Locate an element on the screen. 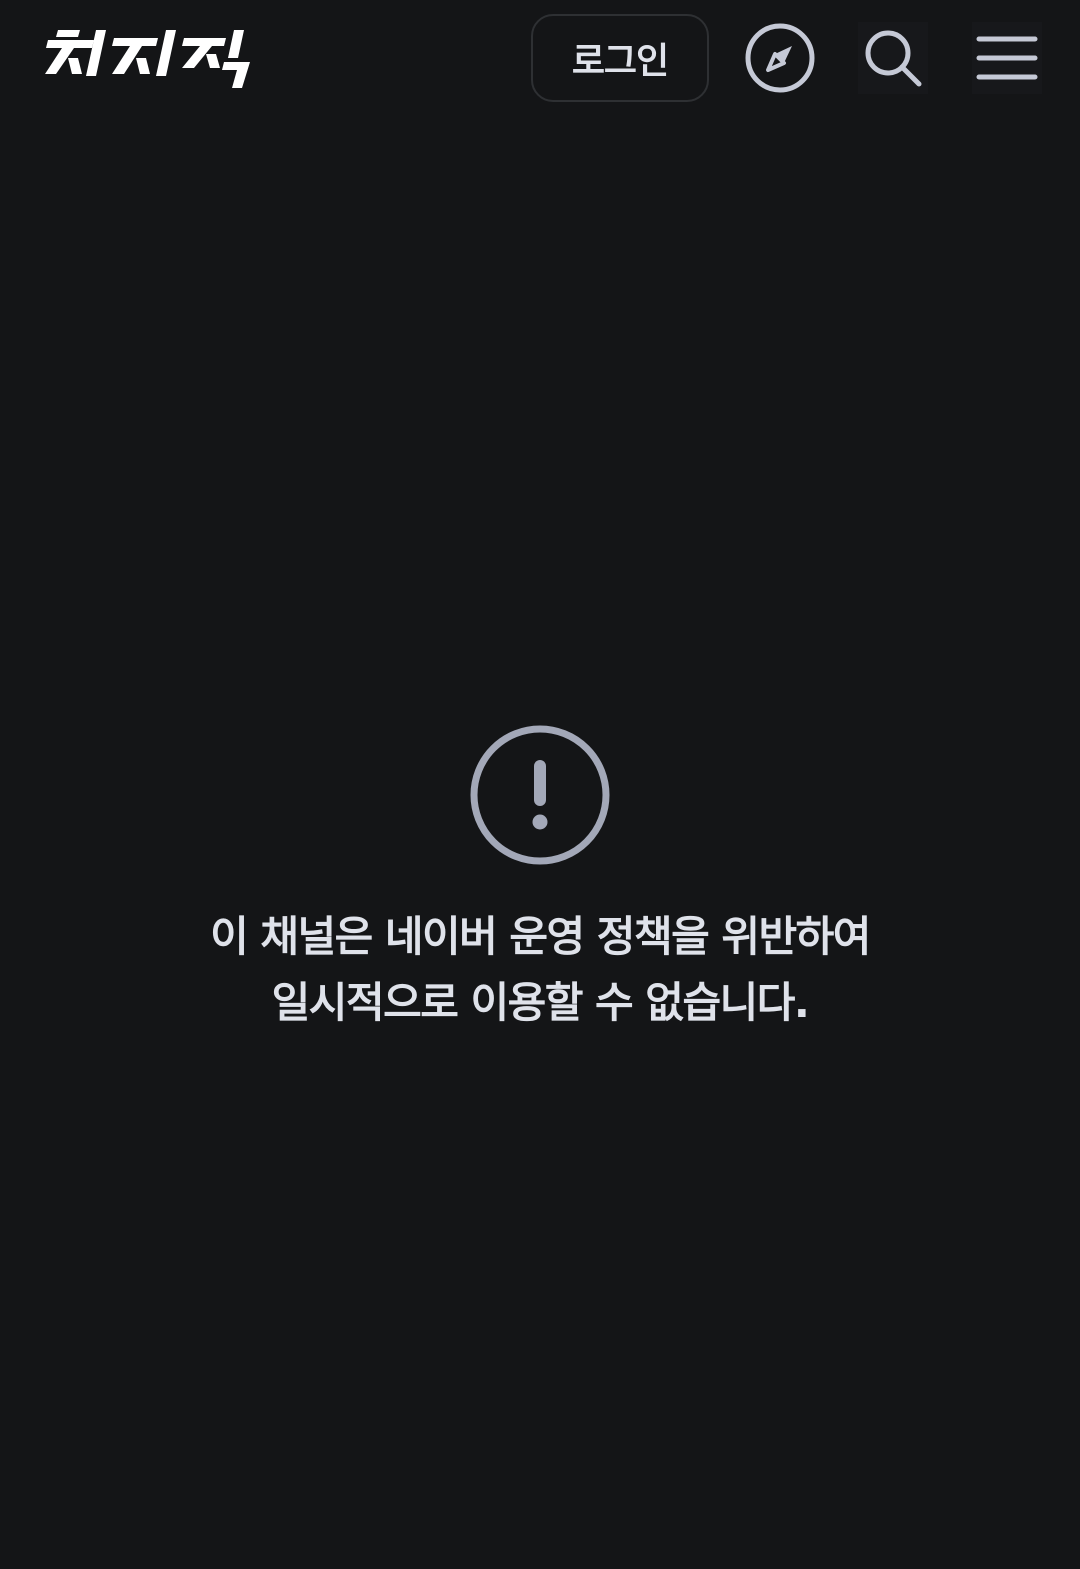 The image size is (1080, 1569). search-icon is located at coordinates (893, 58).